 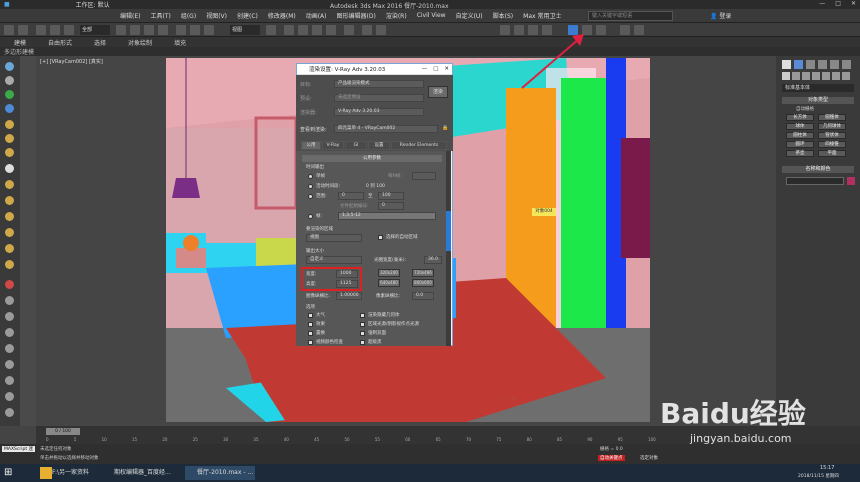 I want to click on lock-icon: 🔒, so click(x=445, y=128).